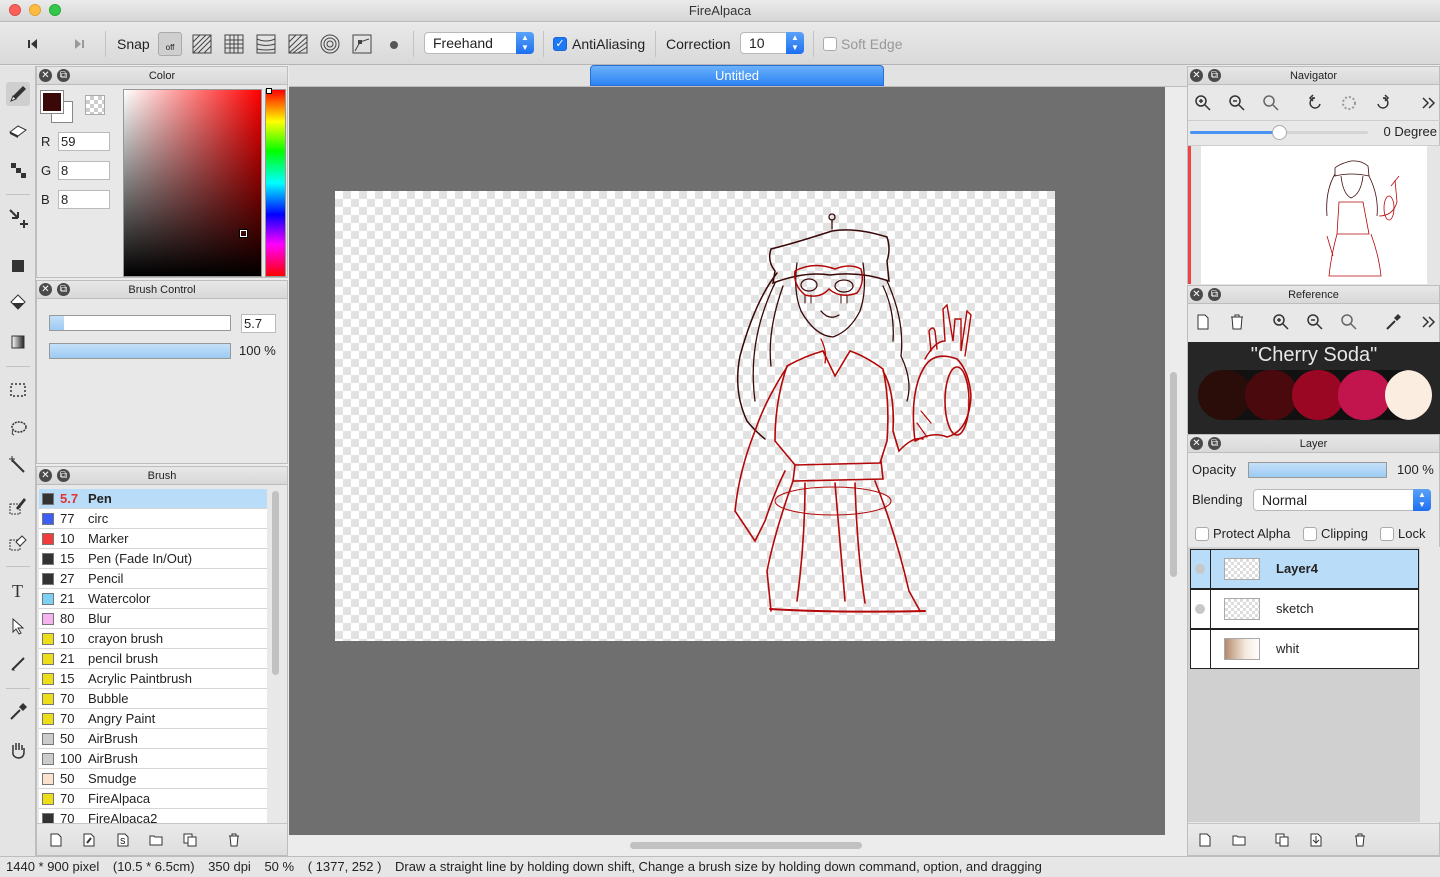 The height and width of the screenshot is (877, 1440). What do you see at coordinates (18, 94) in the screenshot?
I see `pen-tool` at bounding box center [18, 94].